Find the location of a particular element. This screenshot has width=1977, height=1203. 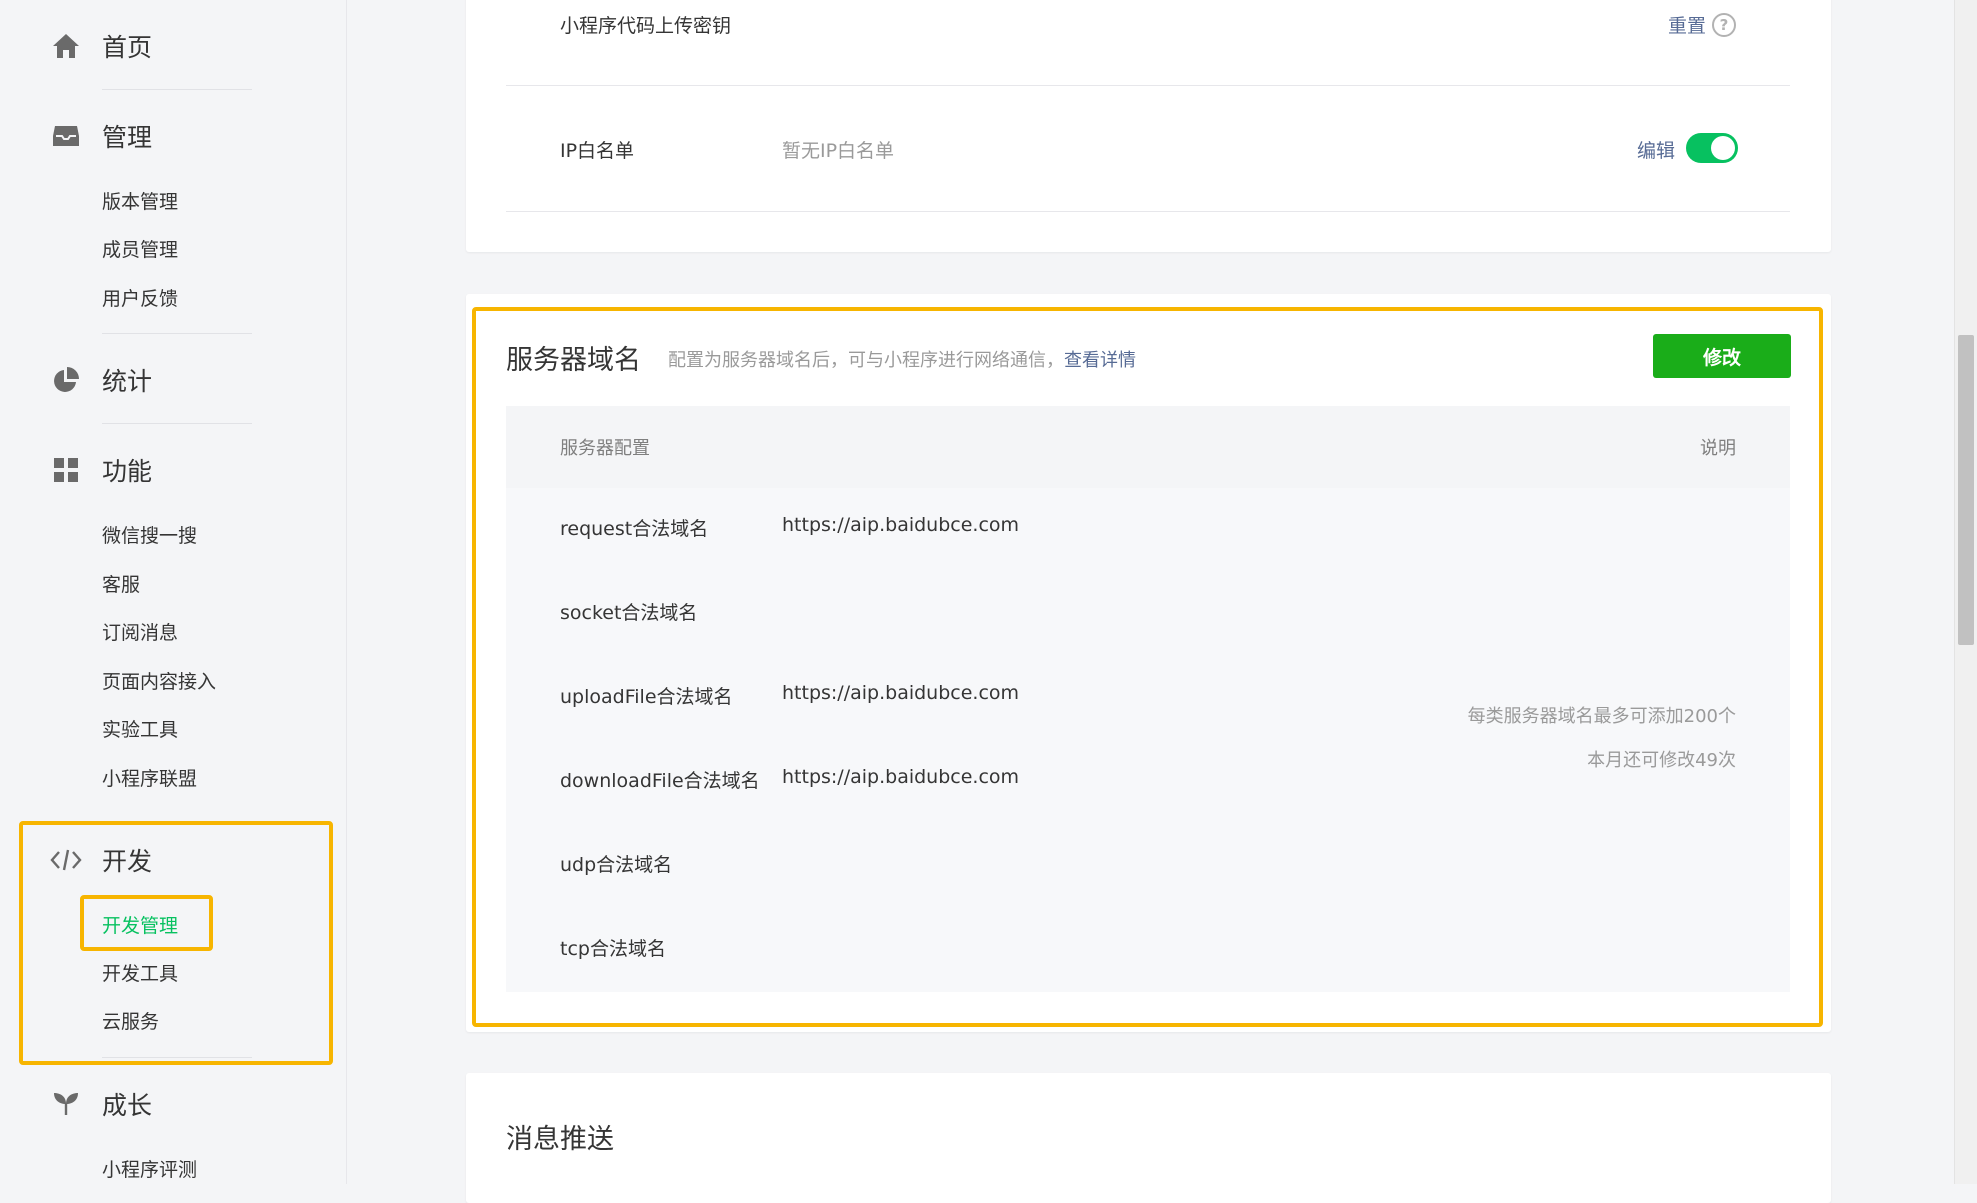

scrollbar-thumb is located at coordinates (1966, 490).